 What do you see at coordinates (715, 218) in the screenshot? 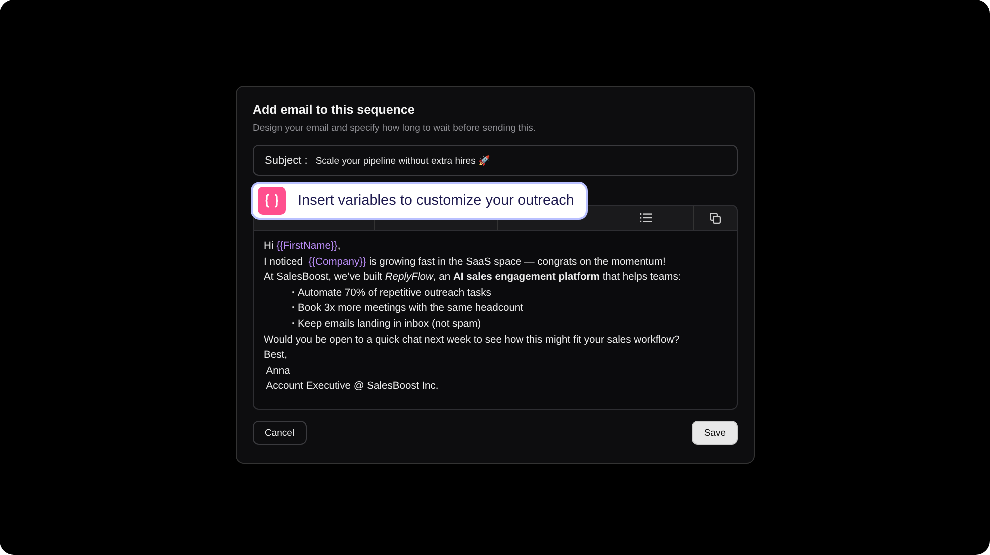
I see `copy-icon` at bounding box center [715, 218].